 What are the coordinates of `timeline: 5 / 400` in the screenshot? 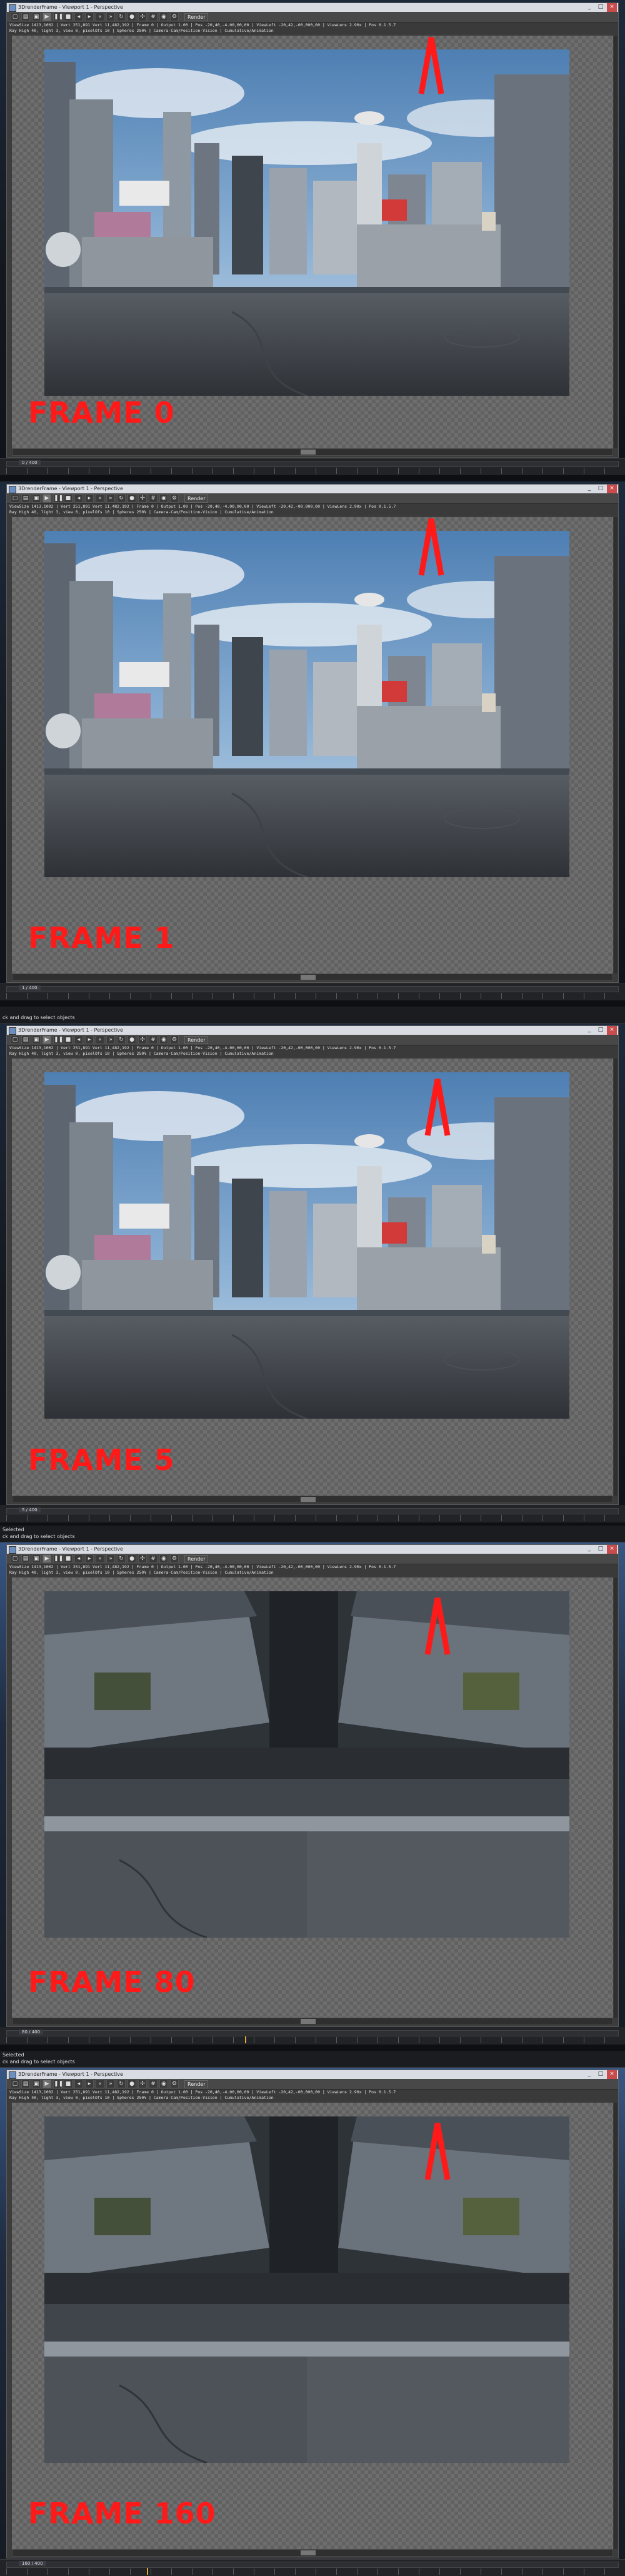 It's located at (312, 1514).